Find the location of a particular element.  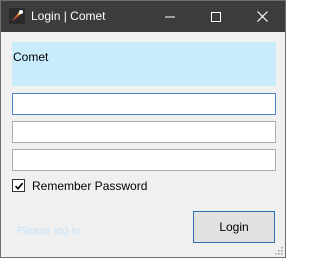

remember-password-row: Remember Password is located at coordinates (79, 185).